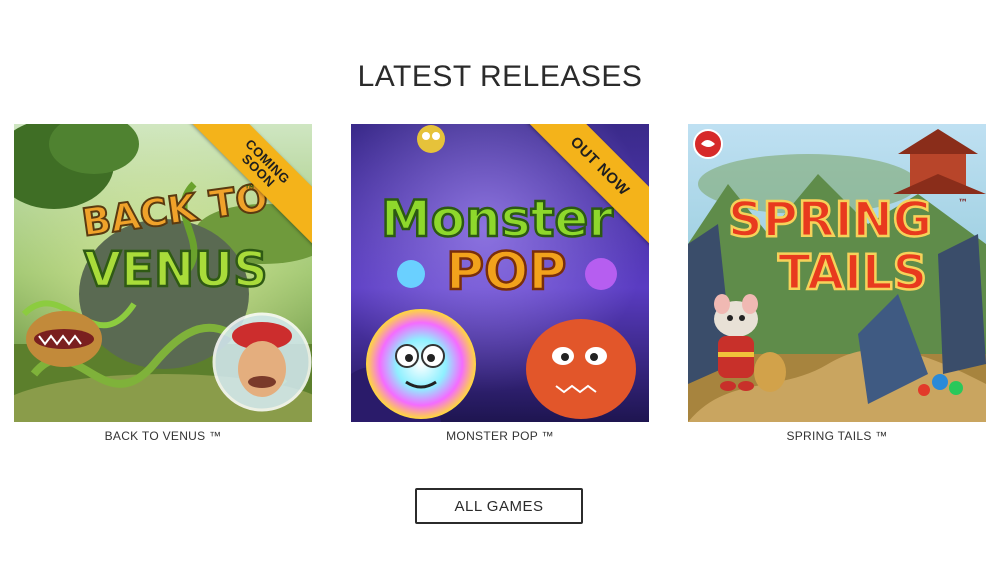 This screenshot has width=1000, height=562. I want to click on logo-trademark: ™, so click(963, 203).